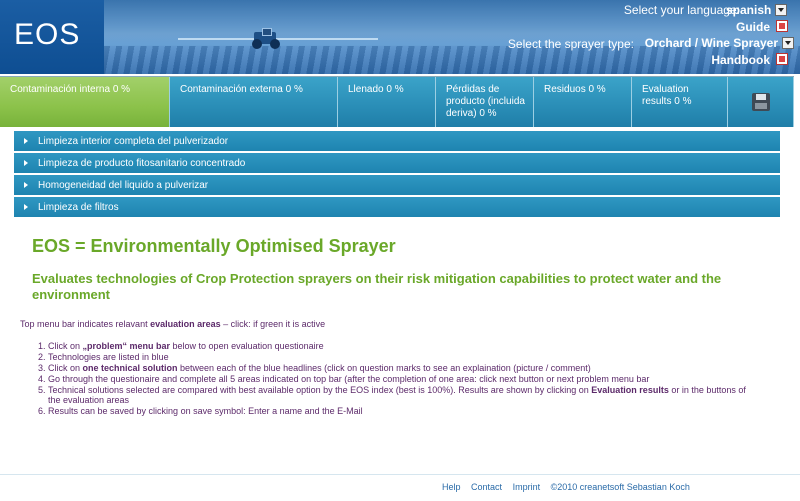  I want to click on save-button, so click(761, 102).